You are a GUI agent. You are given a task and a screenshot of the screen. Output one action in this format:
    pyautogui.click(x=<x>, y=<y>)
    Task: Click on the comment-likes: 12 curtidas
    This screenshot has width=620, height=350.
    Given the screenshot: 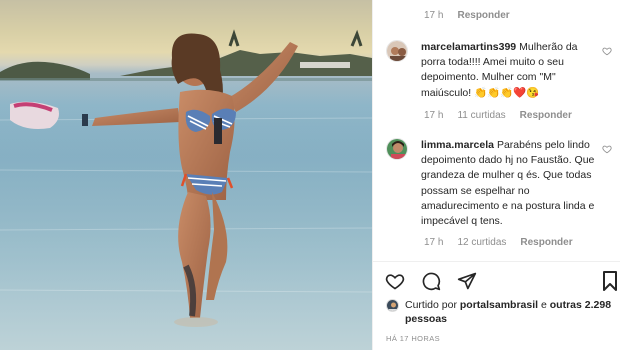 What is the action you would take?
    pyautogui.click(x=481, y=242)
    